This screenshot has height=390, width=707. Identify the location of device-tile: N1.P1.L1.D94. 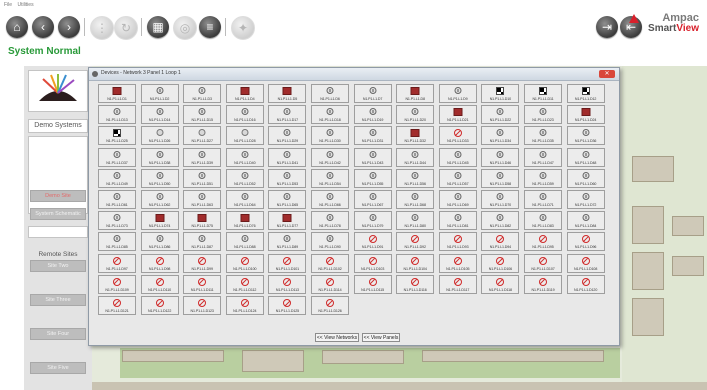
(500, 242).